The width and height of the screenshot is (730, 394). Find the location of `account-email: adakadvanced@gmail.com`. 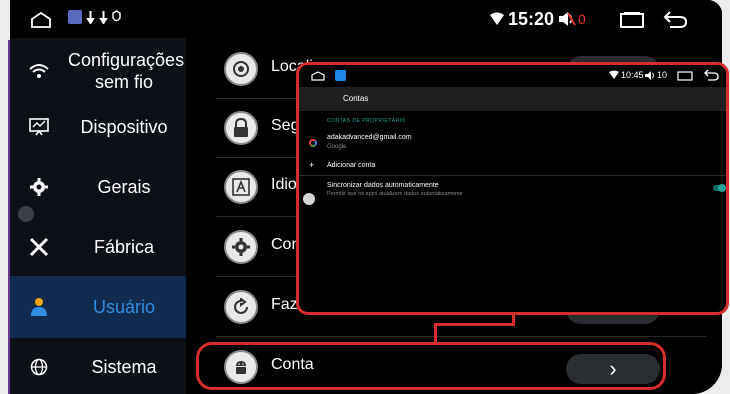

account-email: adakadvanced@gmail.com is located at coordinates (369, 137).